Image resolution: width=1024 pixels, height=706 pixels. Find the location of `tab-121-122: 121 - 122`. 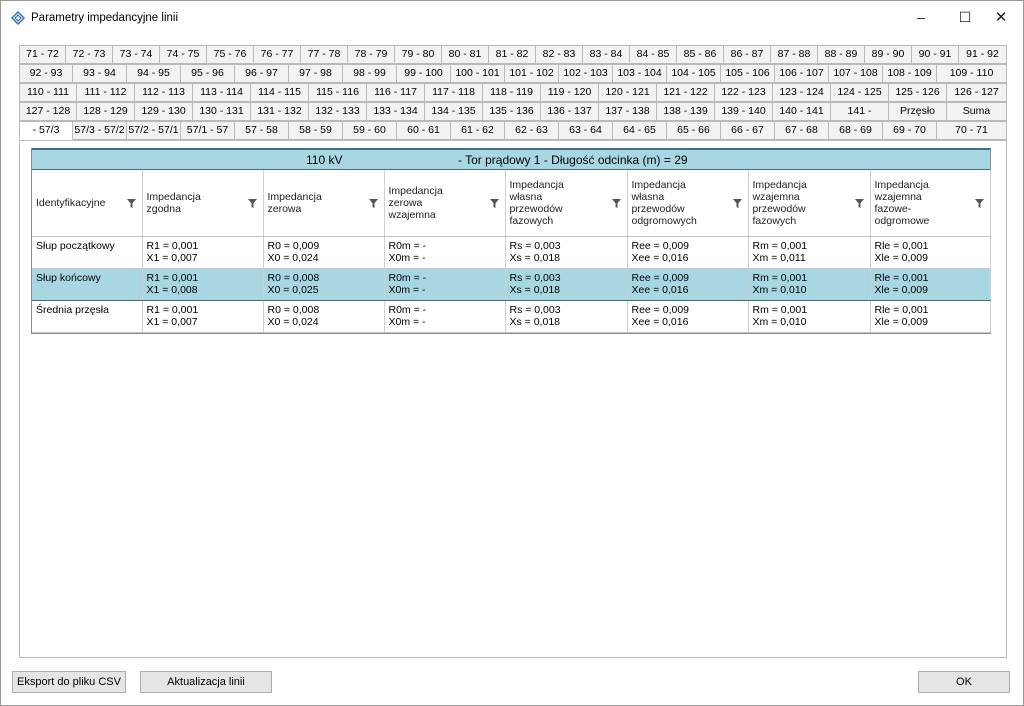

tab-121-122: 121 - 122 is located at coordinates (686, 92).